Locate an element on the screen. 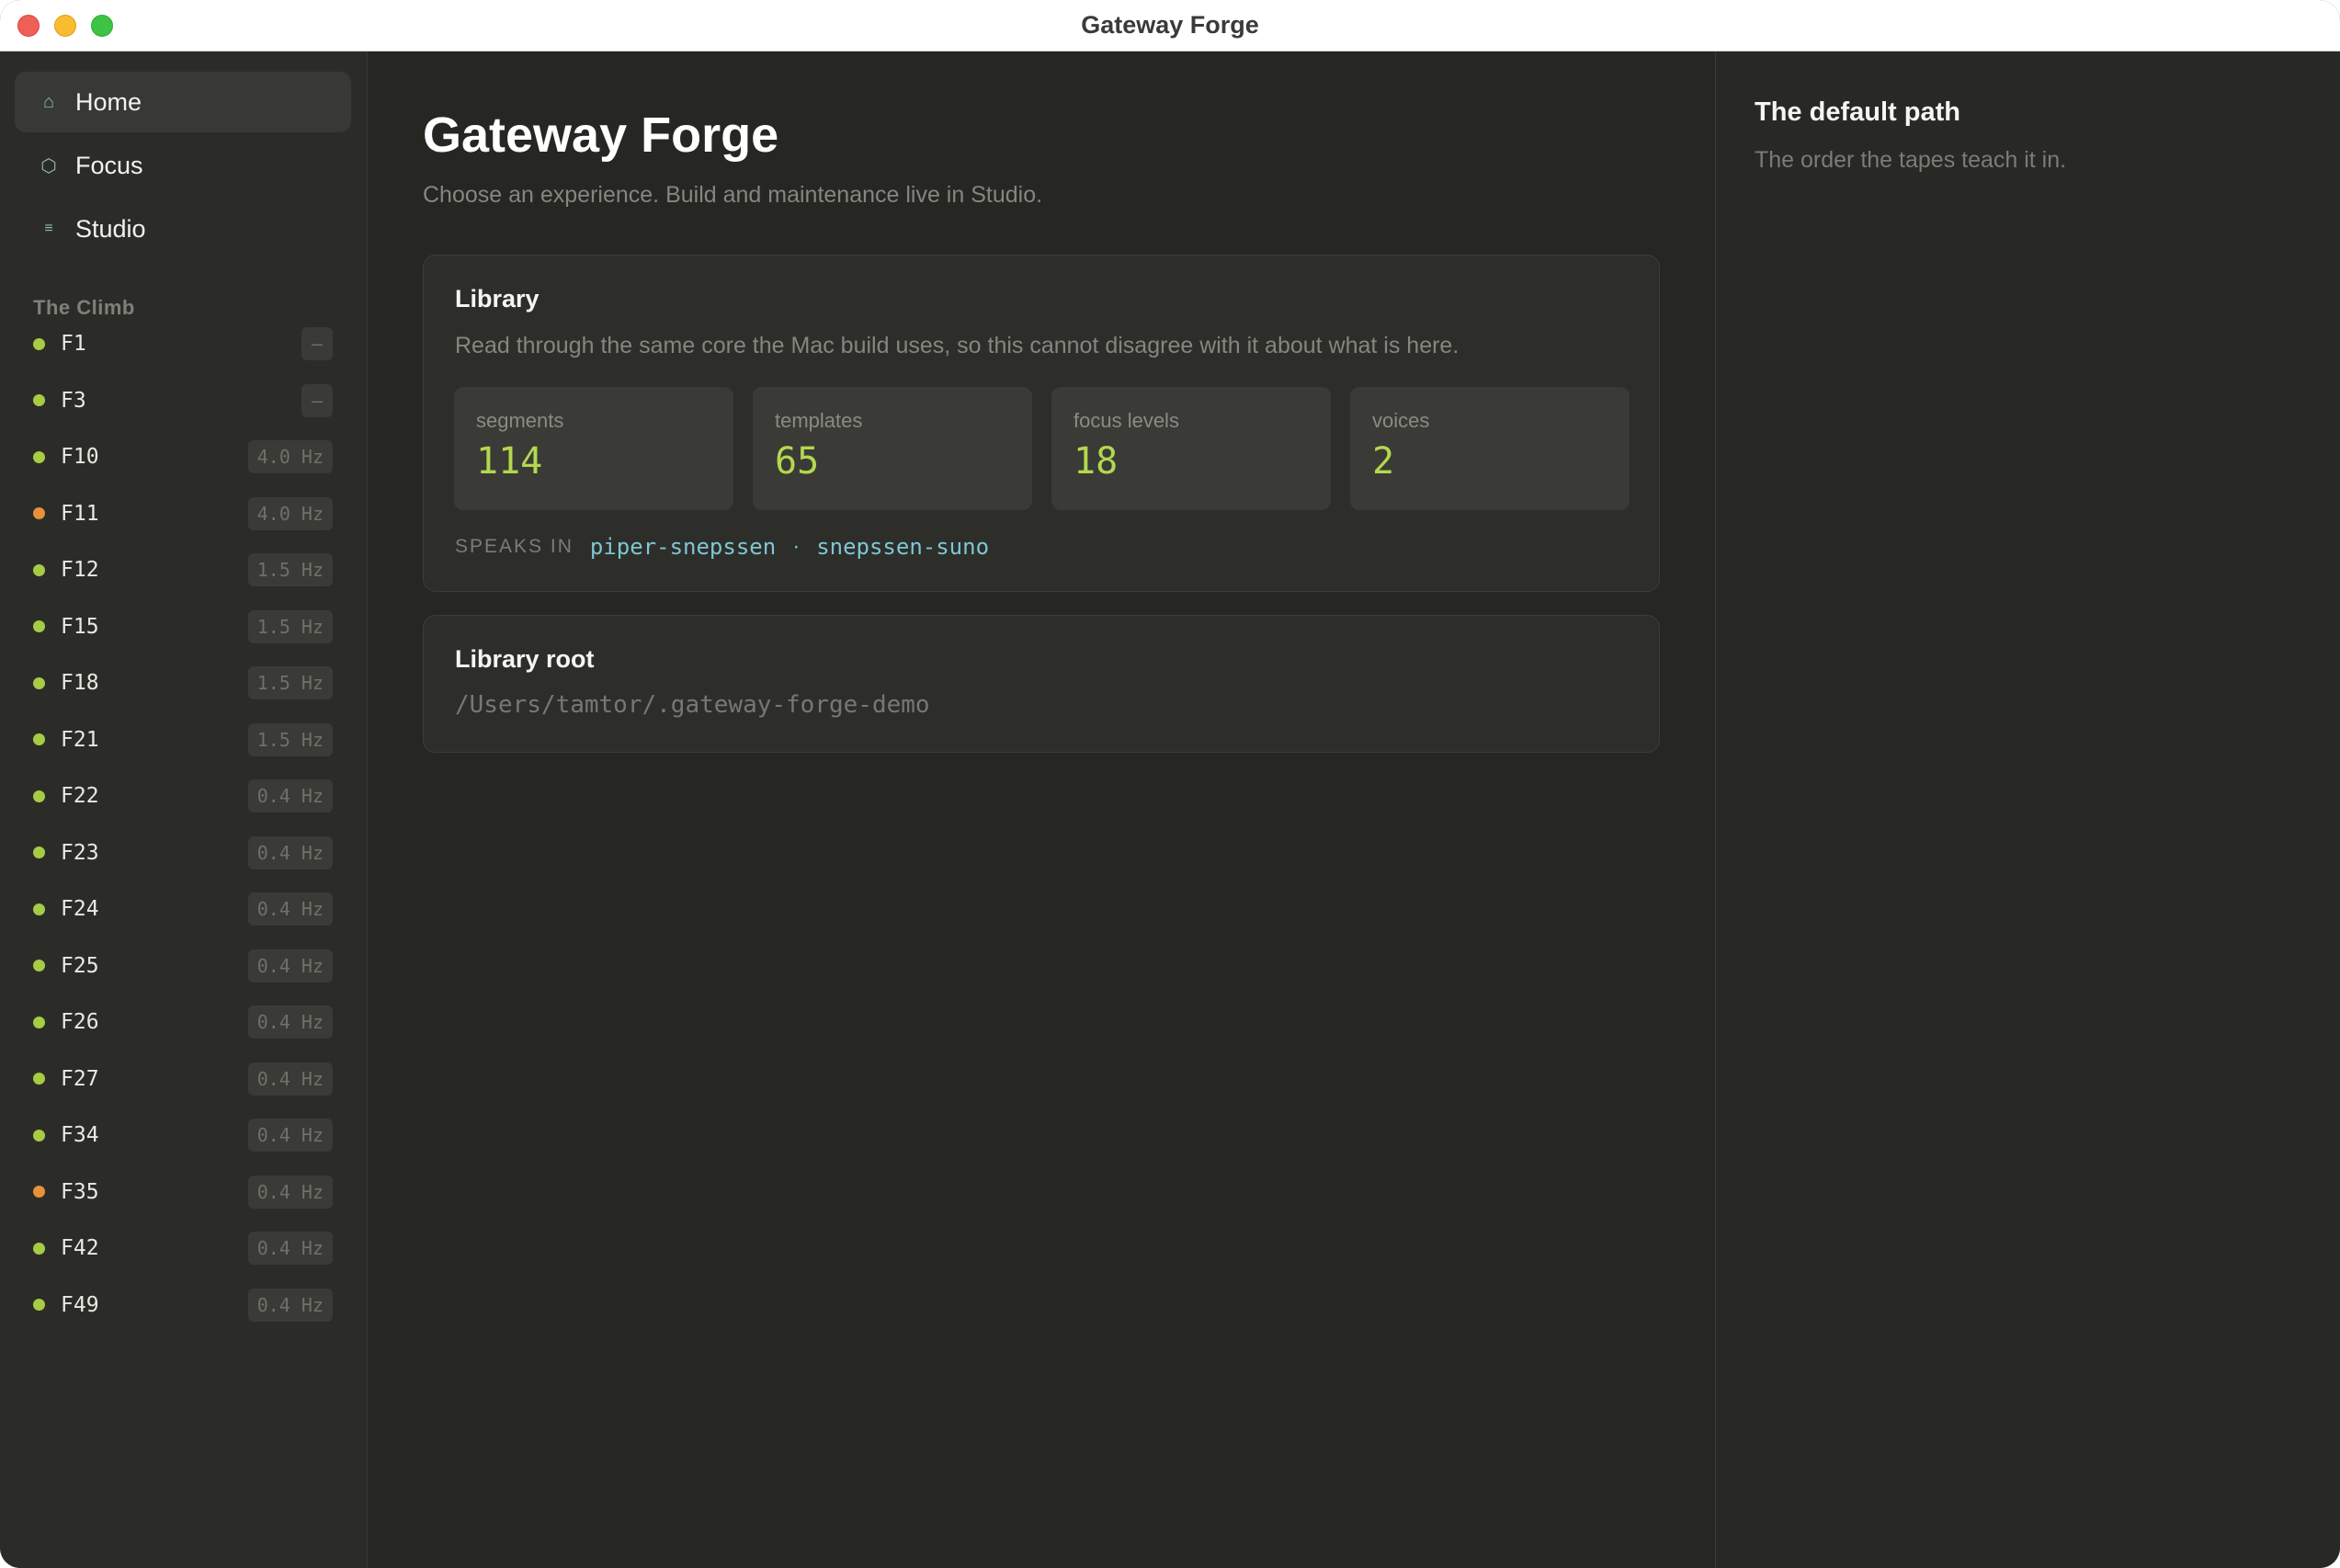 Image resolution: width=2340 pixels, height=1568 pixels. stat-label: focus levels is located at coordinates (1126, 420).